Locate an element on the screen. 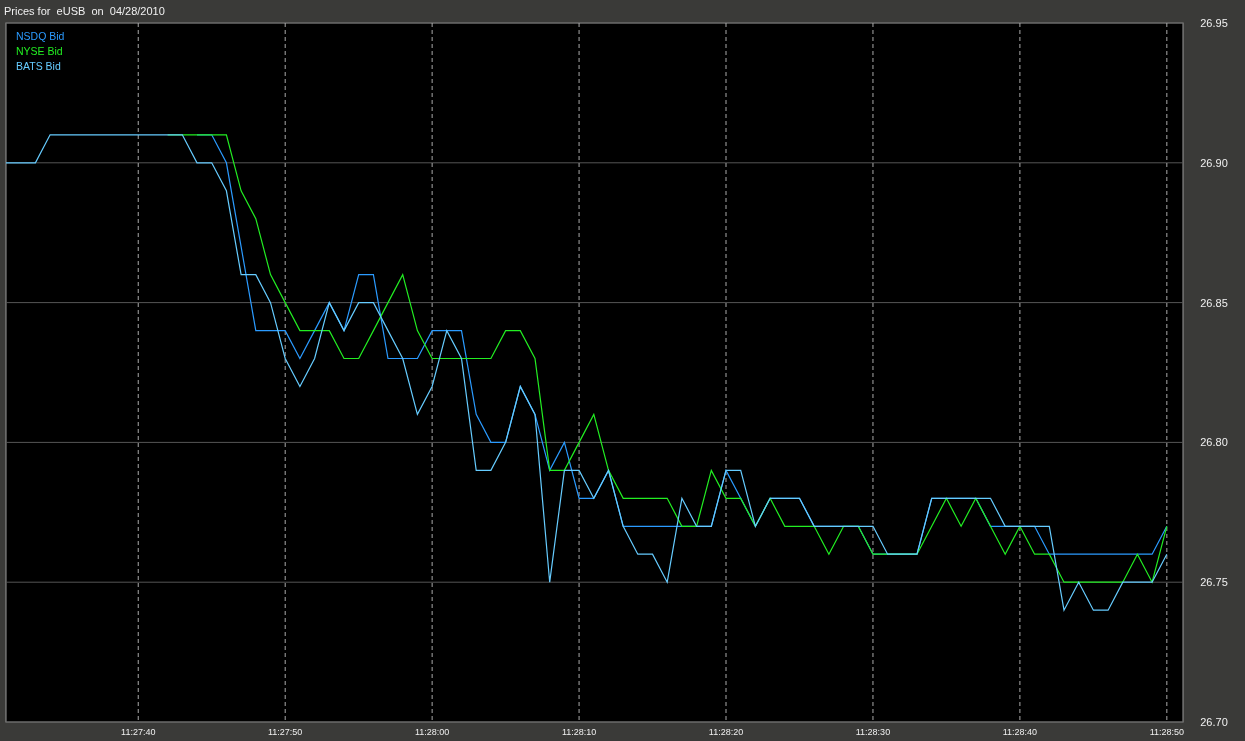  axis-label: 26.90 is located at coordinates (1214, 162).